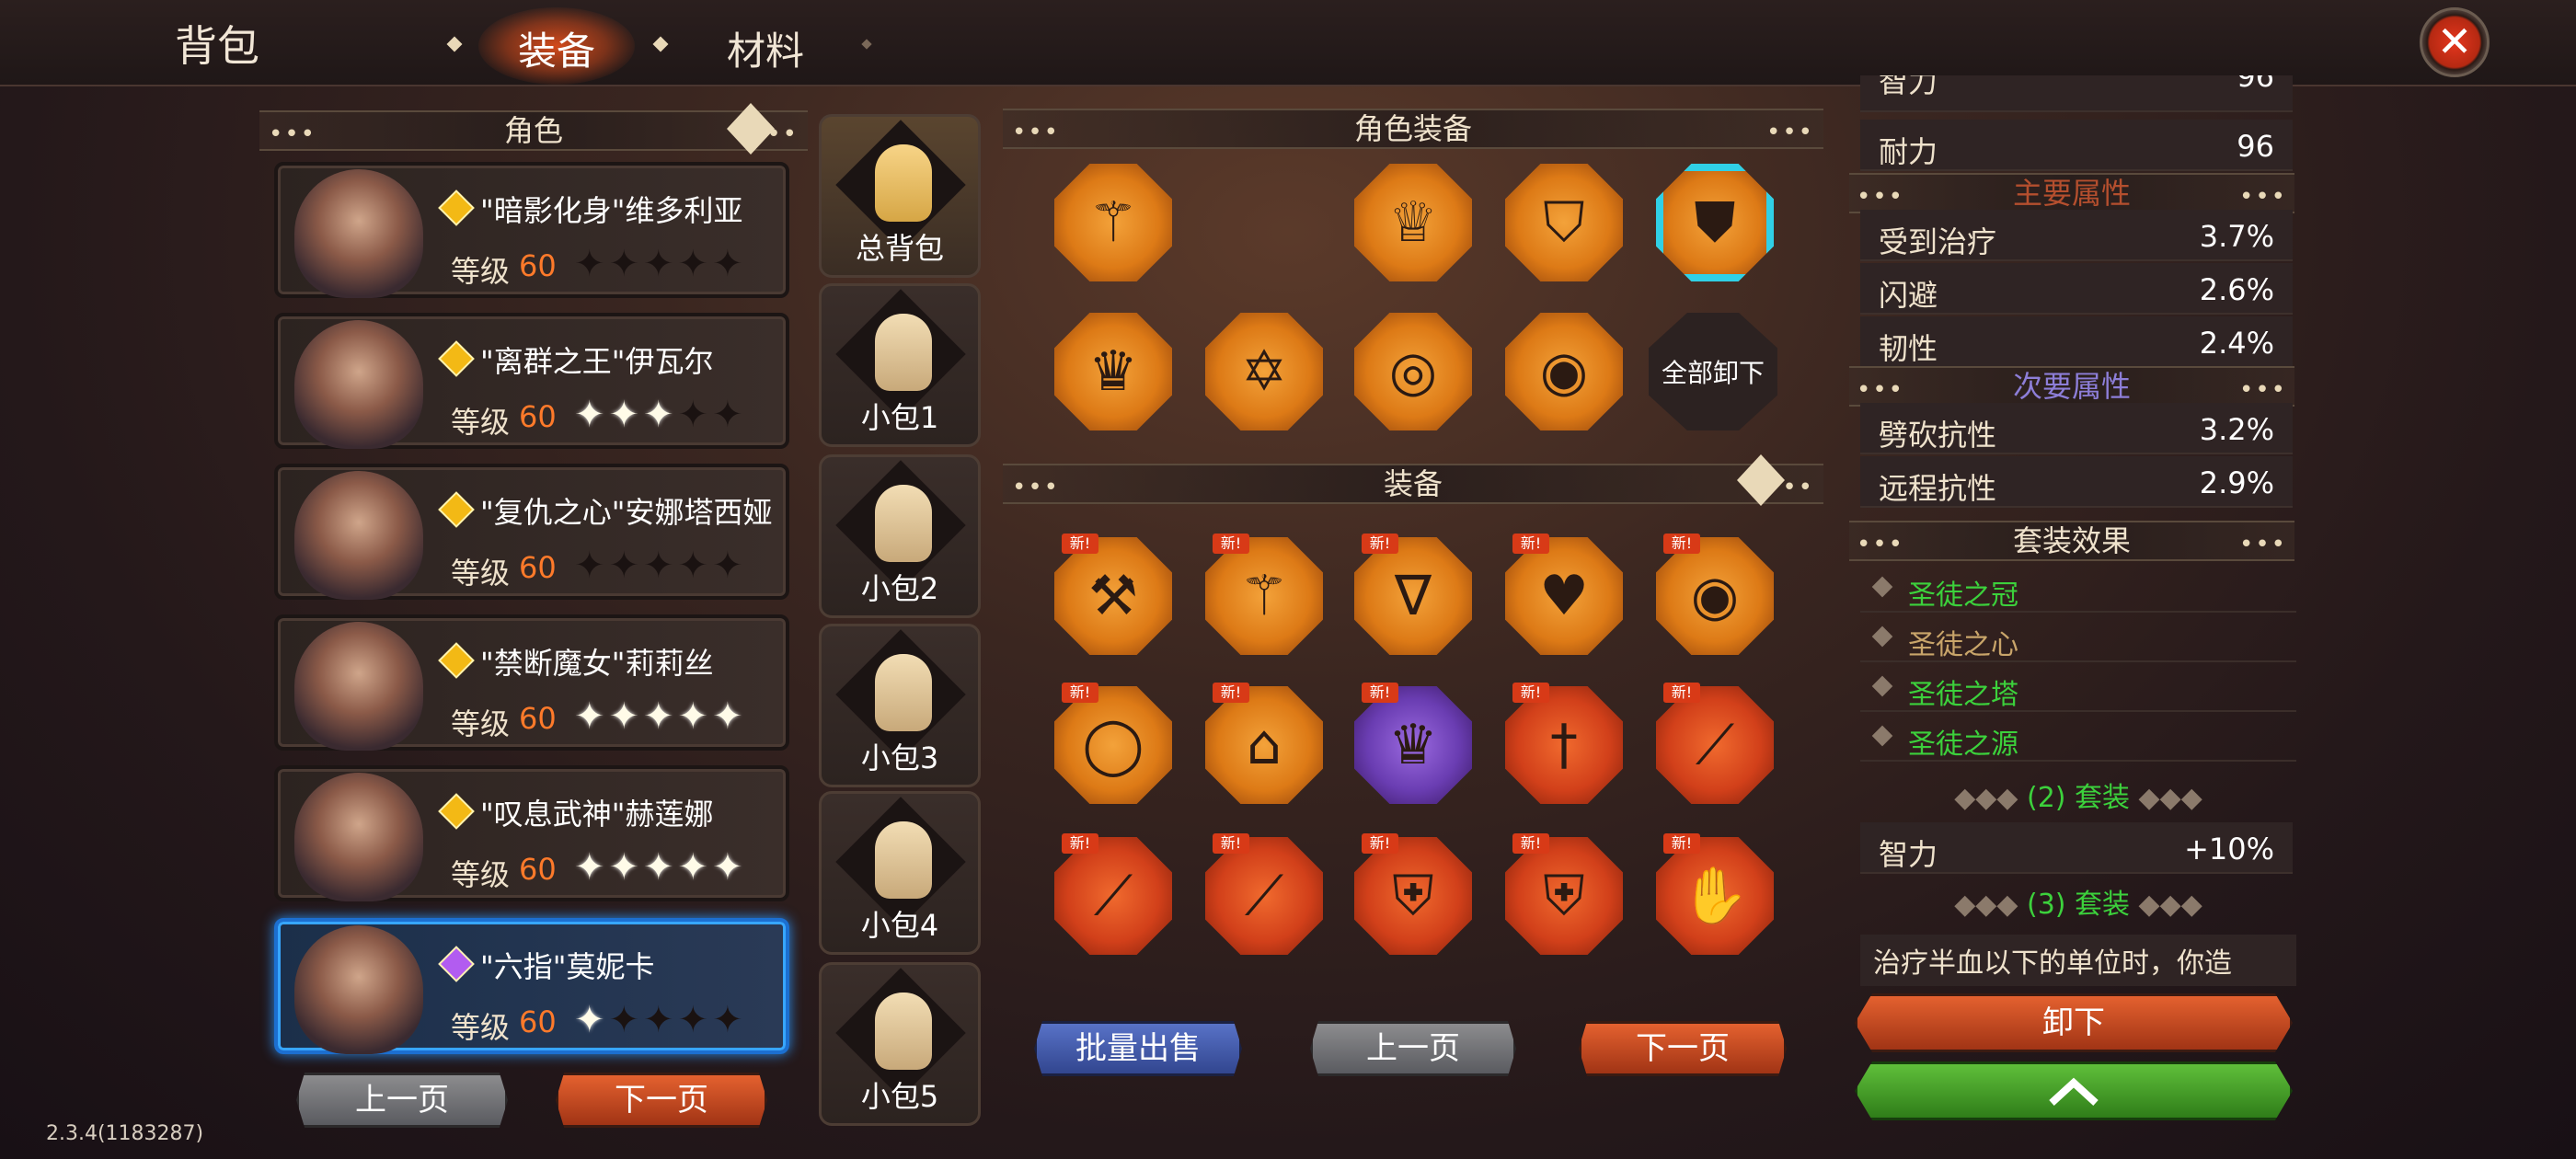 The image size is (2576, 1159). I want to click on equipped-slot: ⚚, so click(1113, 222).